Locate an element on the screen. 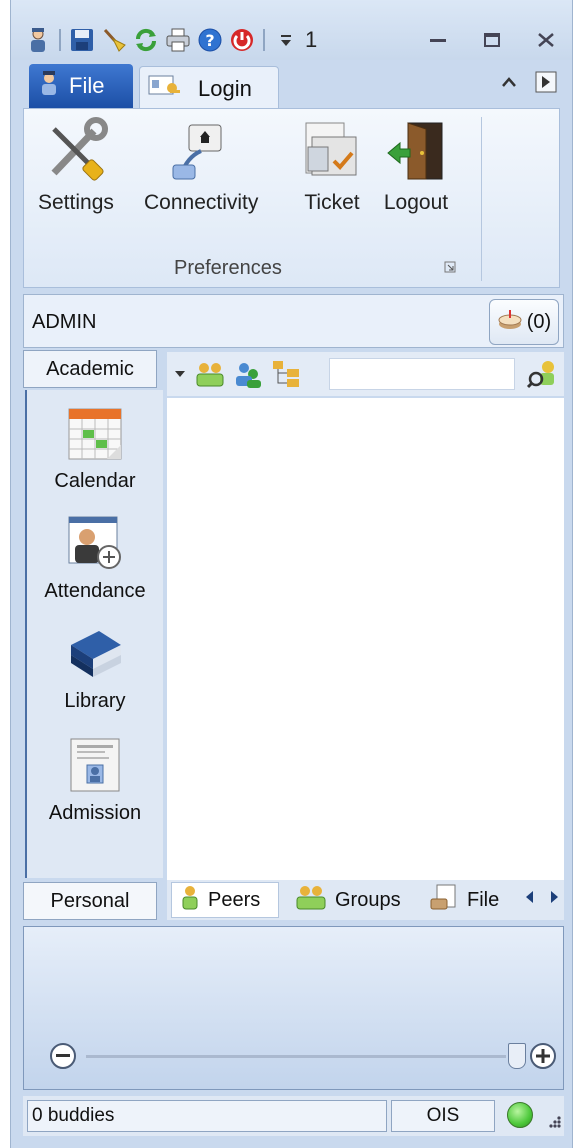 The image size is (581, 1148). ticket-icon is located at coordinates (332, 151).